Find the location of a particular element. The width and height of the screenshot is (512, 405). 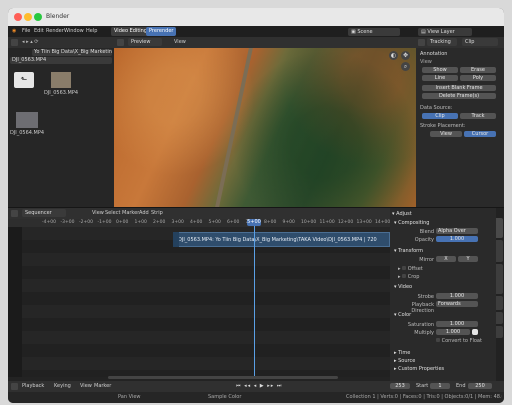

scene-selector: ▣ Scene is located at coordinates (374, 32).